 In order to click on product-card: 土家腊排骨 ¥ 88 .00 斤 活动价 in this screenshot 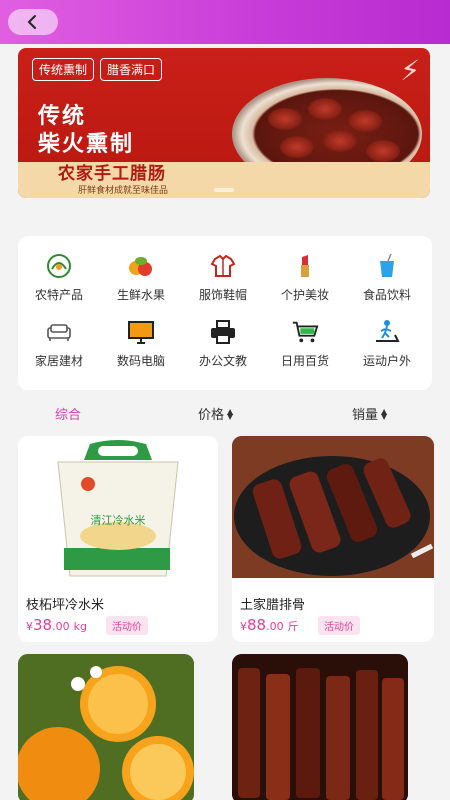, I will do `click(333, 539)`.